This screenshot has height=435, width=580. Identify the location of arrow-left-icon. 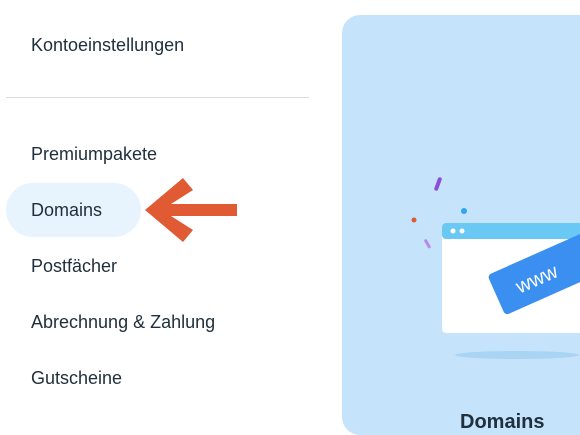
(191, 210).